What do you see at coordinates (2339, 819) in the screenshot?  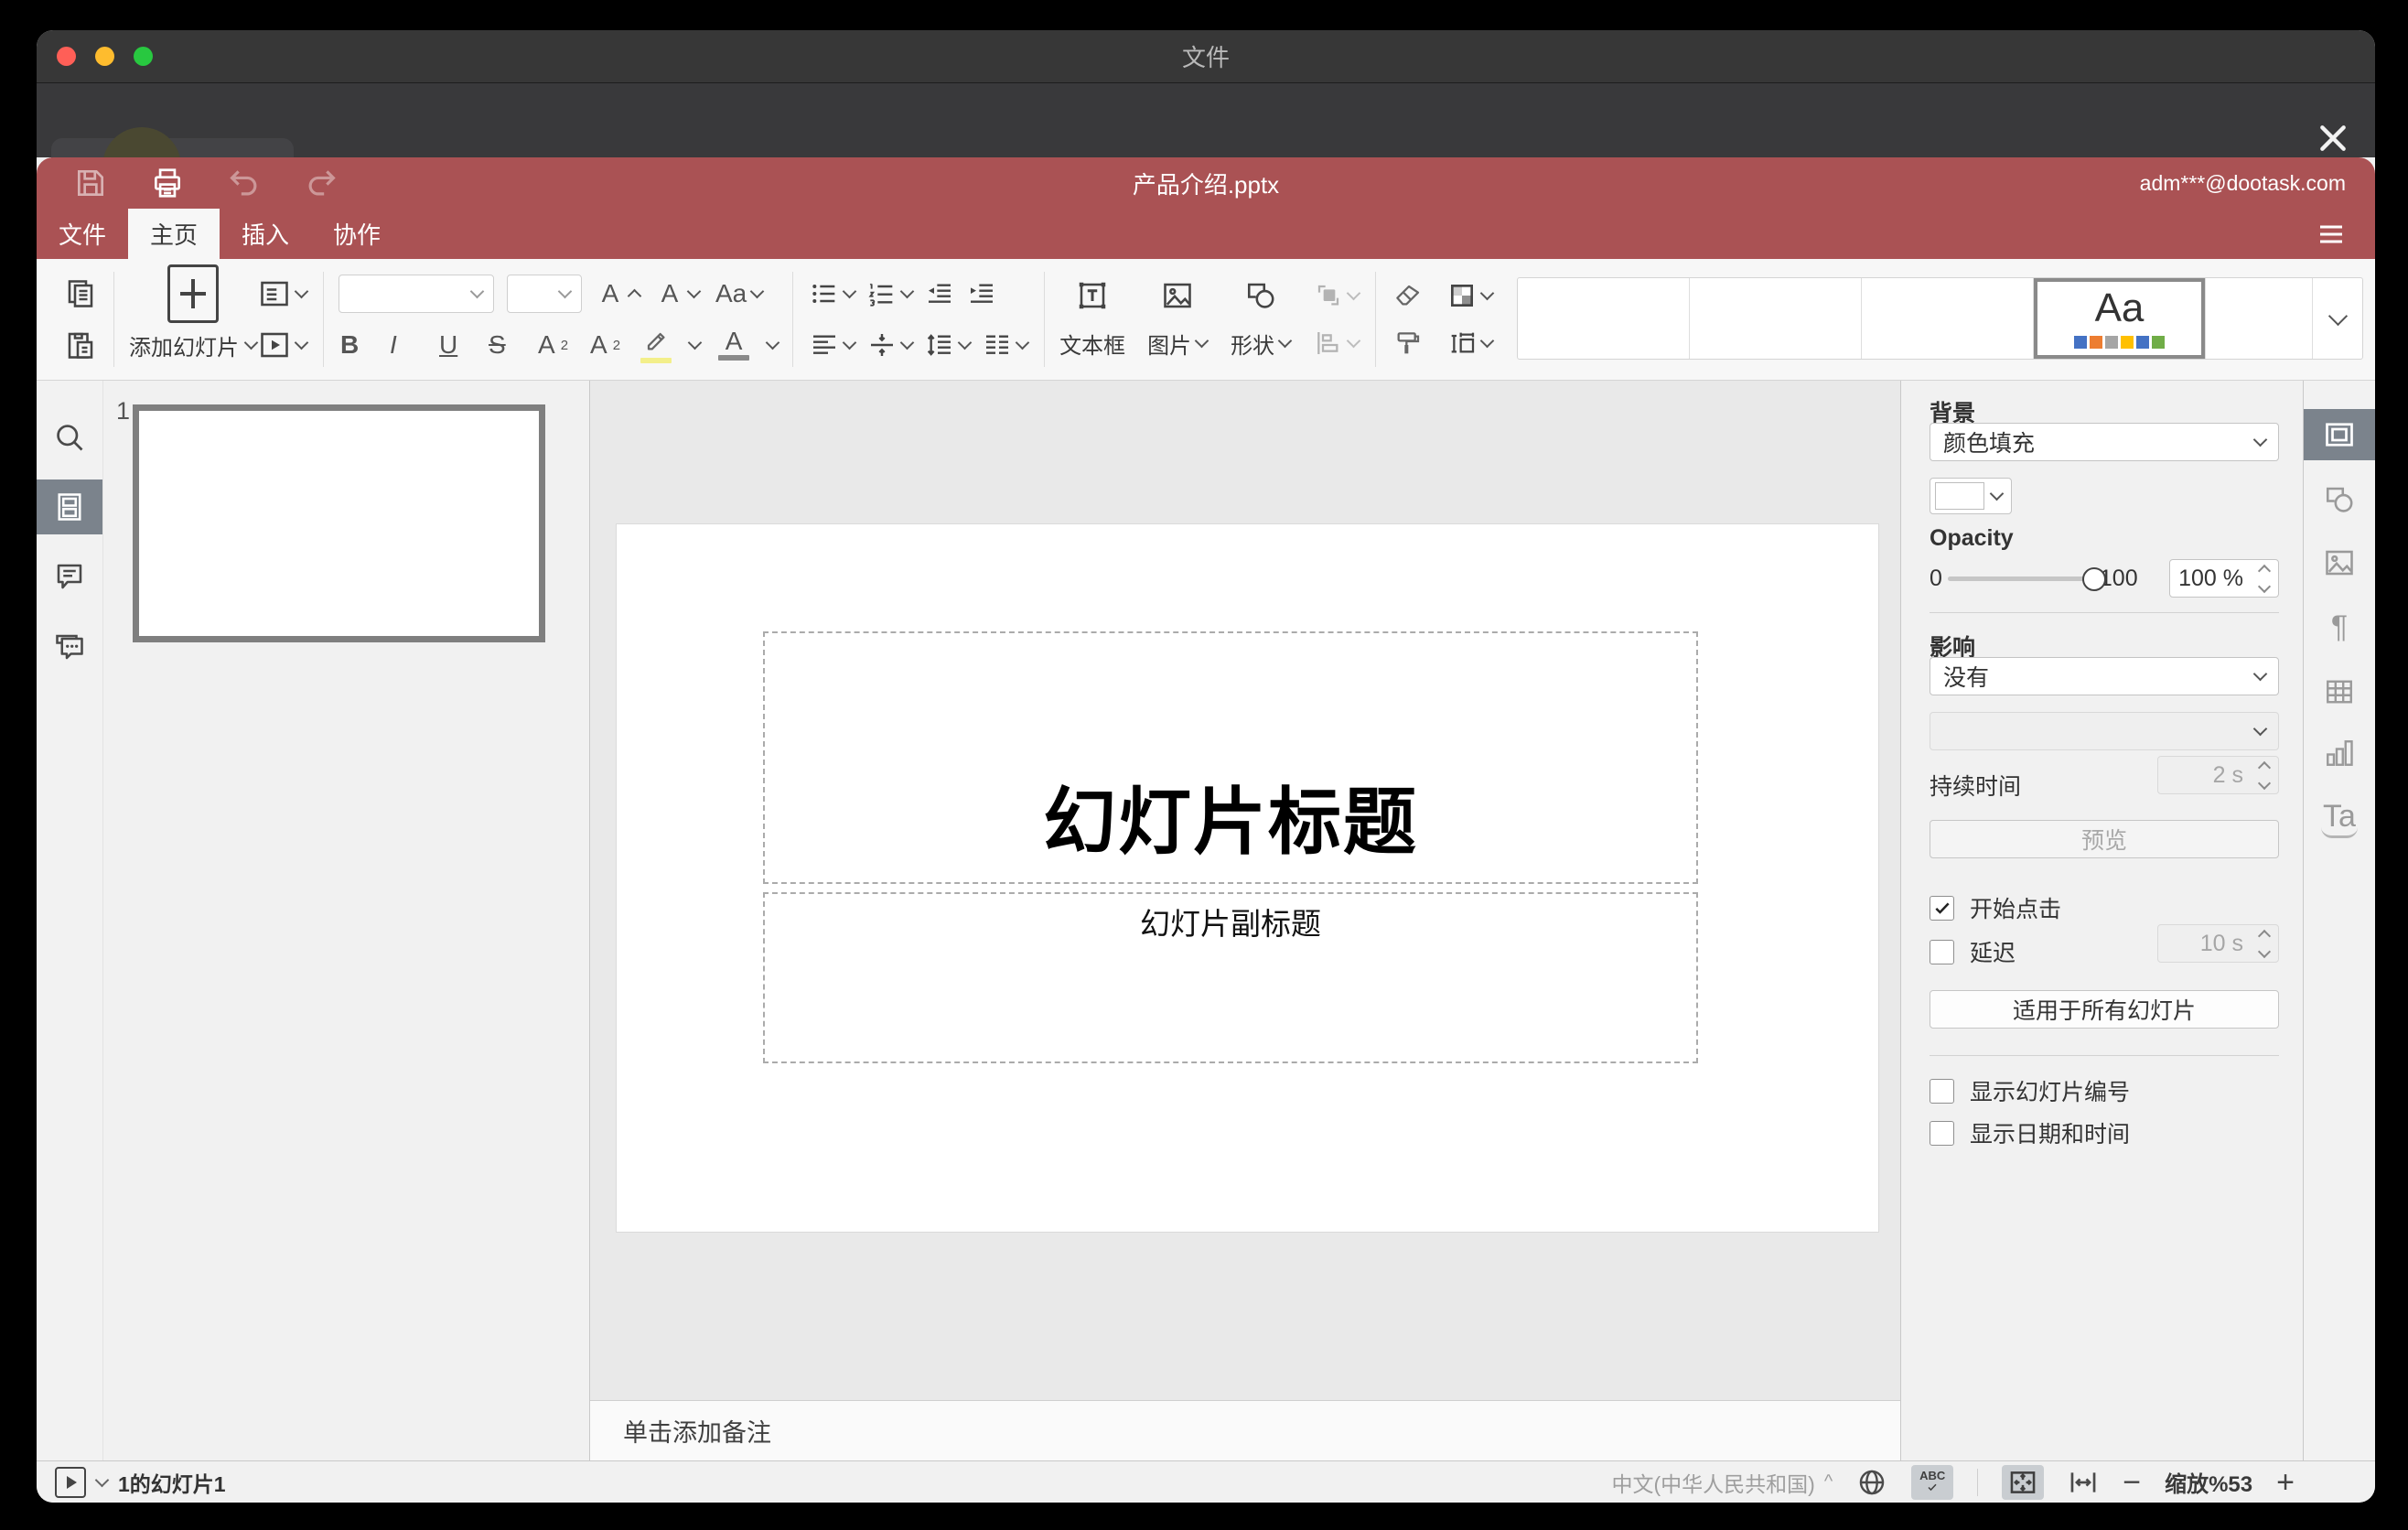 I see `textart-settings-icon: Ta` at bounding box center [2339, 819].